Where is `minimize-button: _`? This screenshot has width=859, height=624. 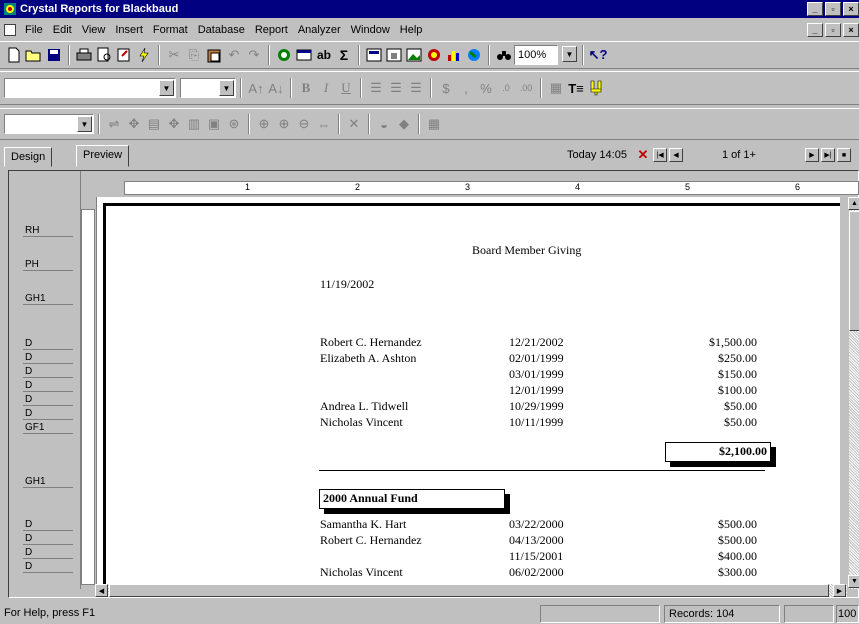
minimize-button: _ is located at coordinates (815, 9).